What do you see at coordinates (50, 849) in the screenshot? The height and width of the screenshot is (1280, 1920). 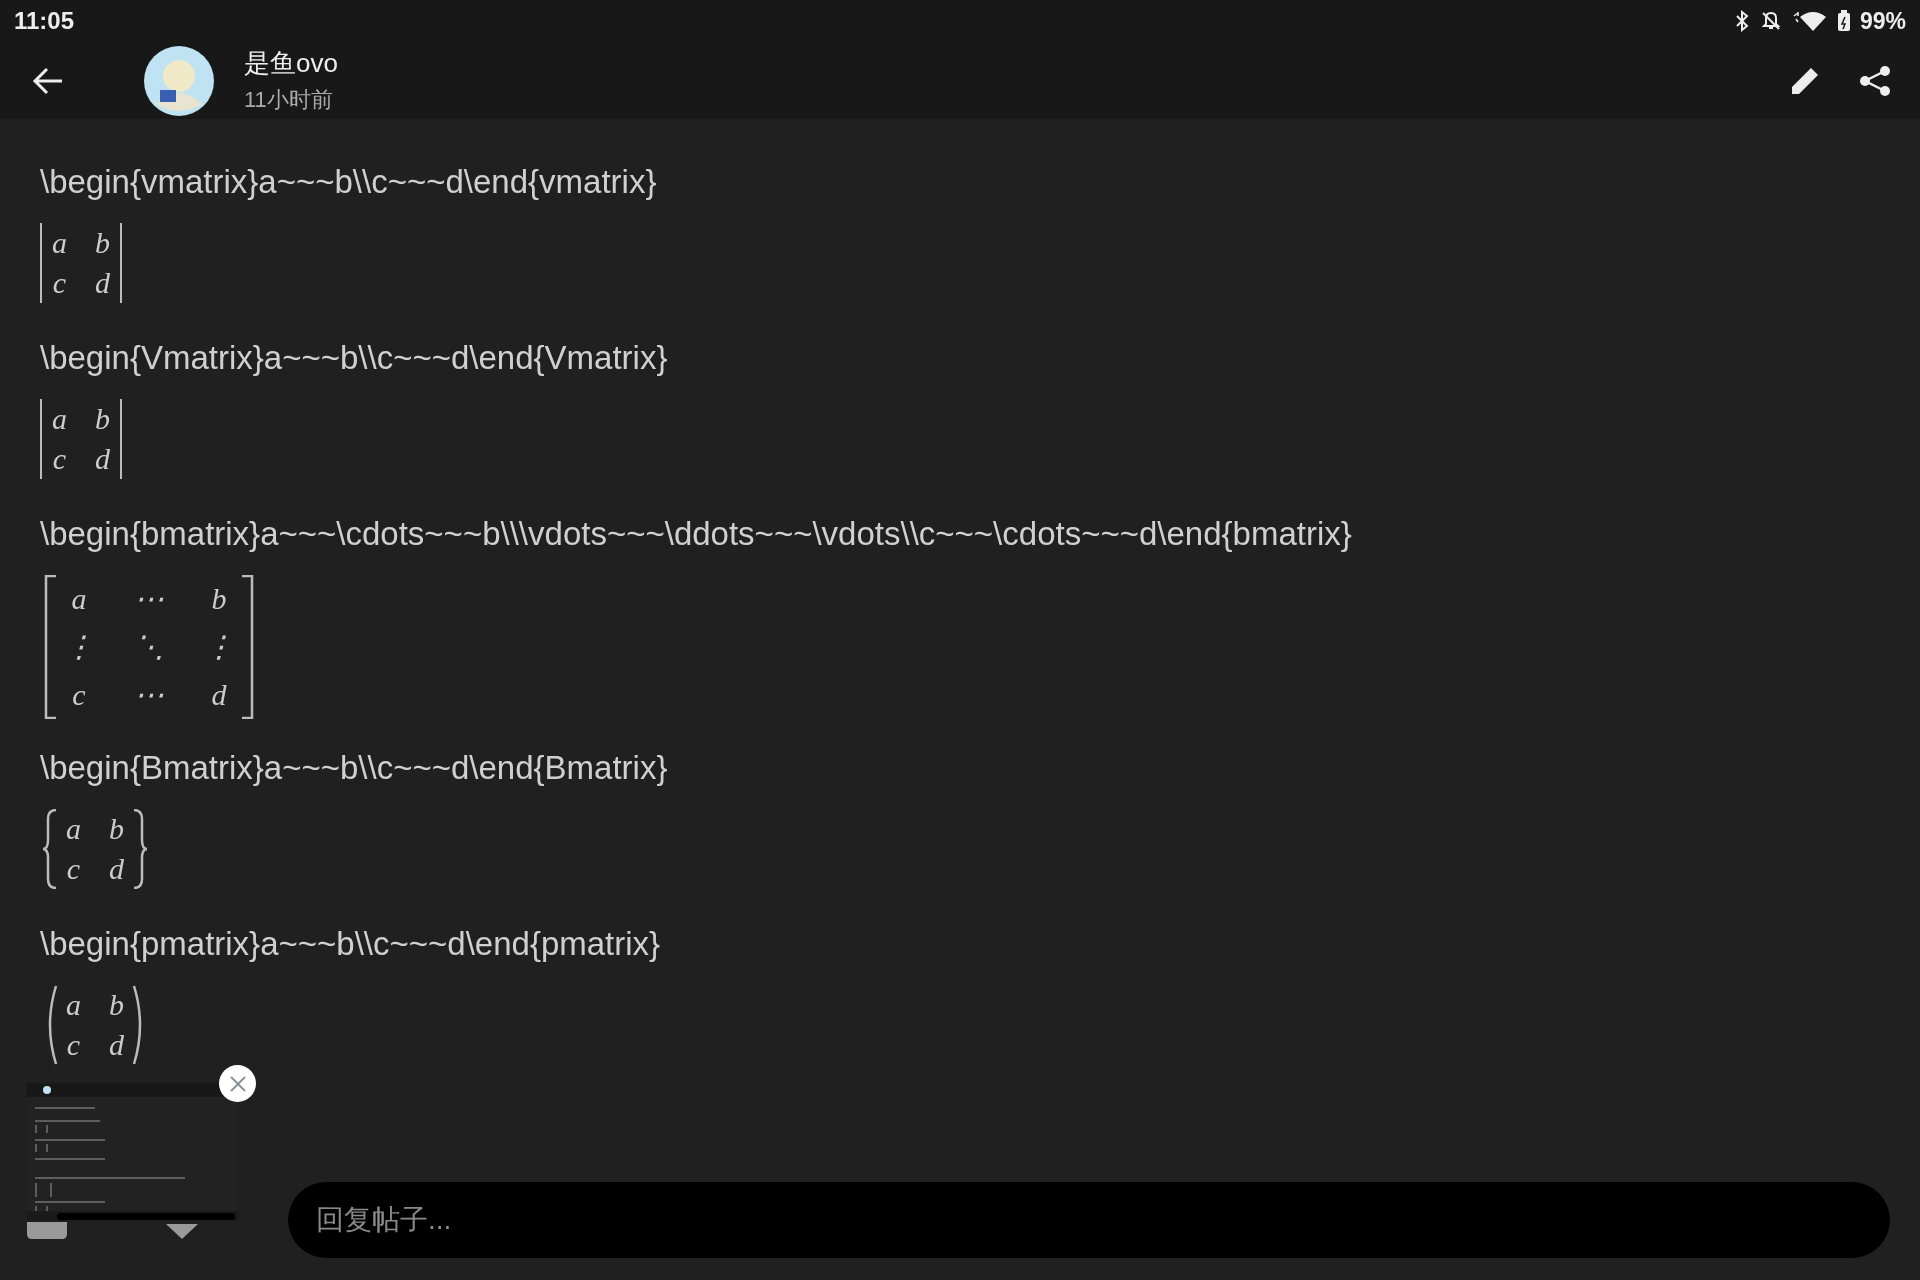 I see `left-brace-icon` at bounding box center [50, 849].